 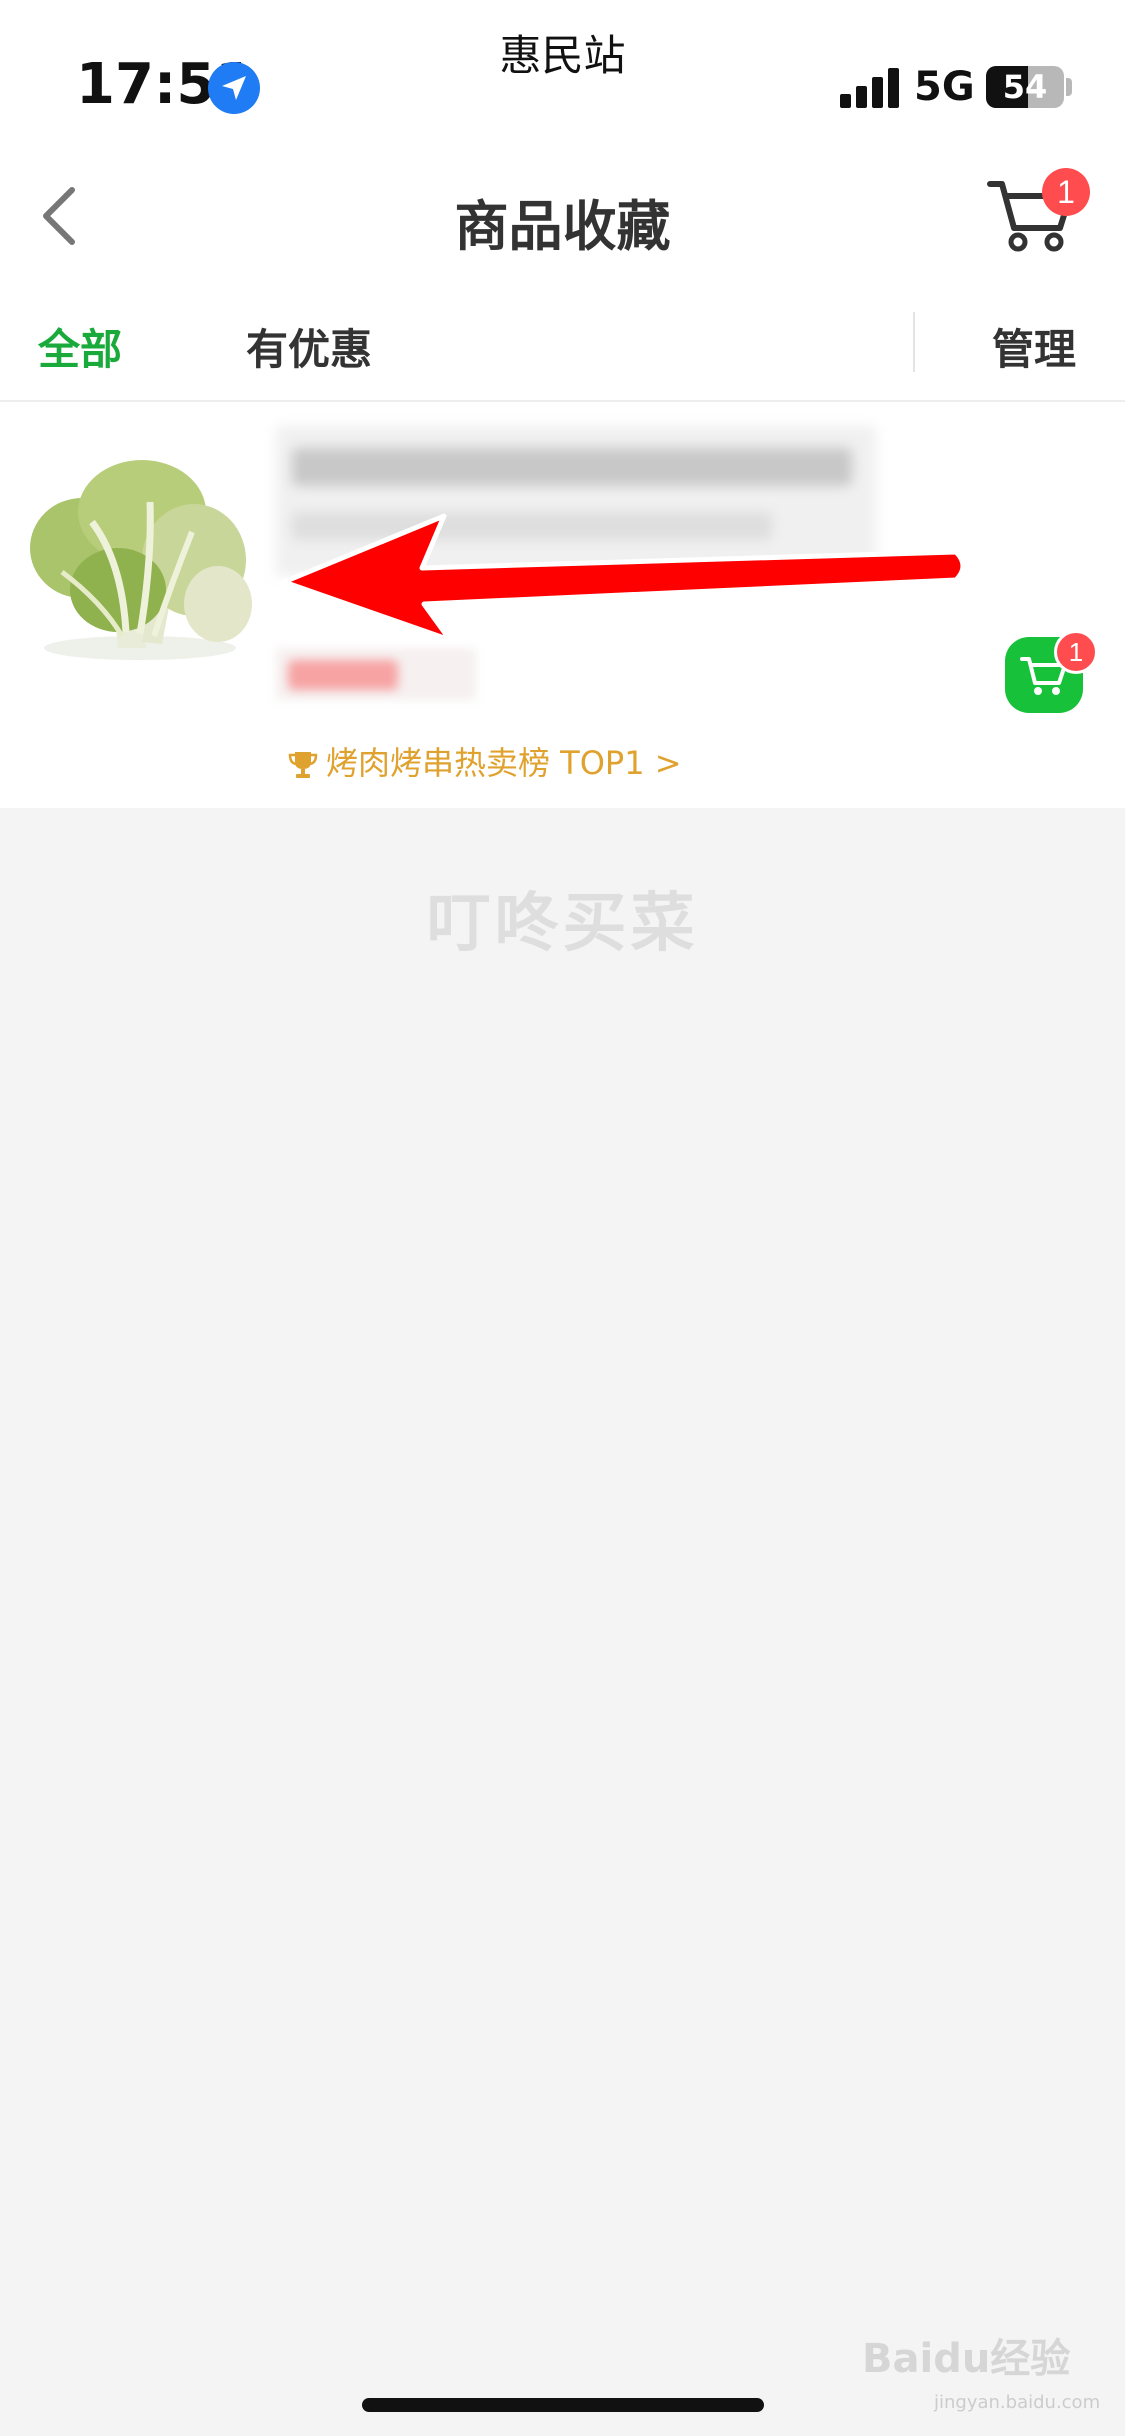 What do you see at coordinates (870, 88) in the screenshot?
I see `cellular-signal-icon` at bounding box center [870, 88].